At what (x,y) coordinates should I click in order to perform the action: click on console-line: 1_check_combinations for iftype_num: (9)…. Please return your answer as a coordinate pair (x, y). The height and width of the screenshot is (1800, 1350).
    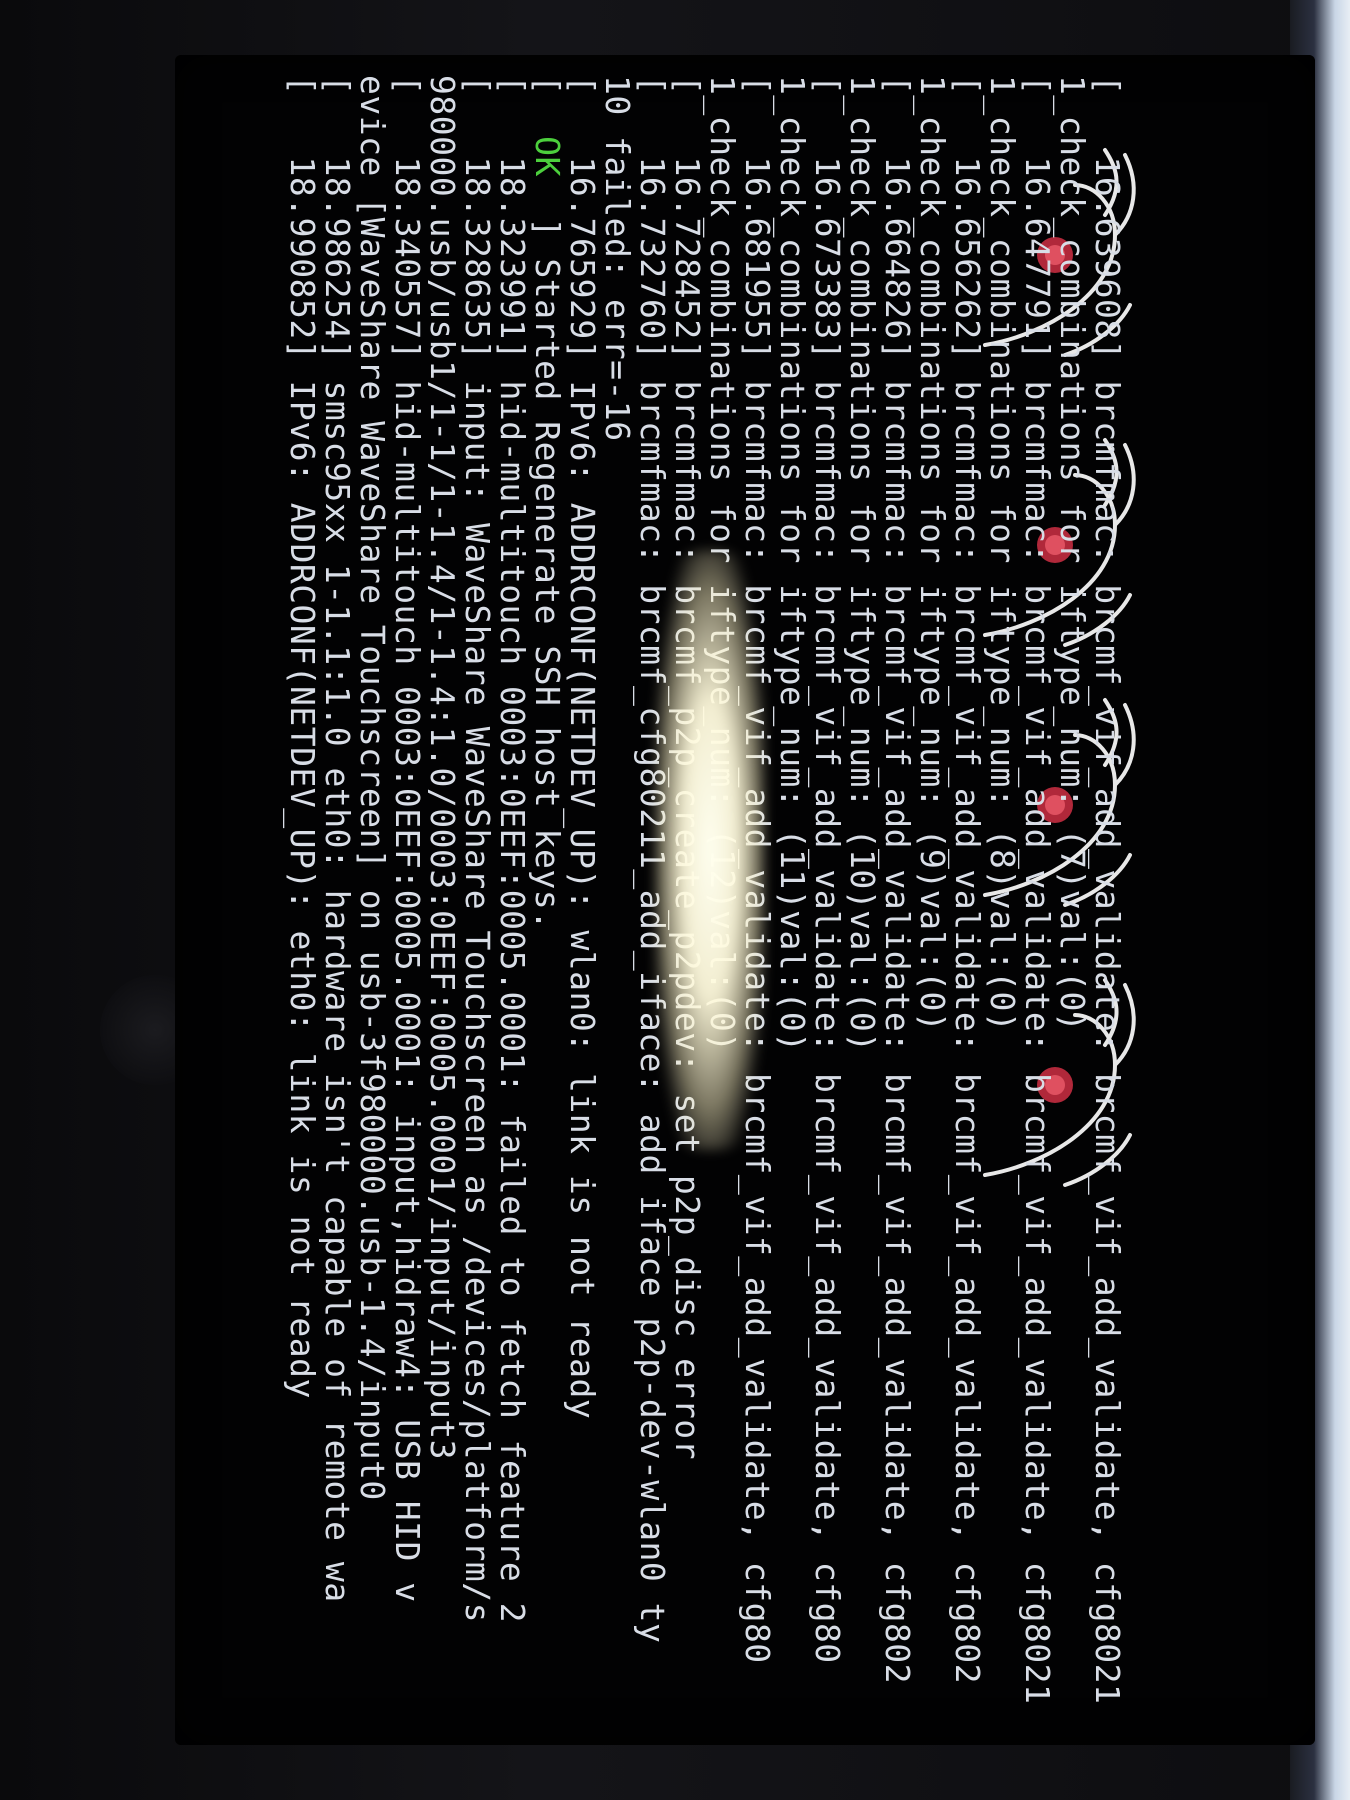
    Looking at the image, I should click on (932, 554).